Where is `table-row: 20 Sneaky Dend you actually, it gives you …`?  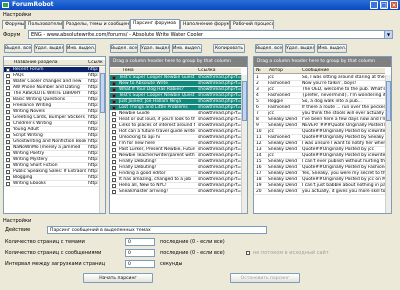
table-row: 20 Sneaky Dend you actually, it gives you … is located at coordinates (319, 192).